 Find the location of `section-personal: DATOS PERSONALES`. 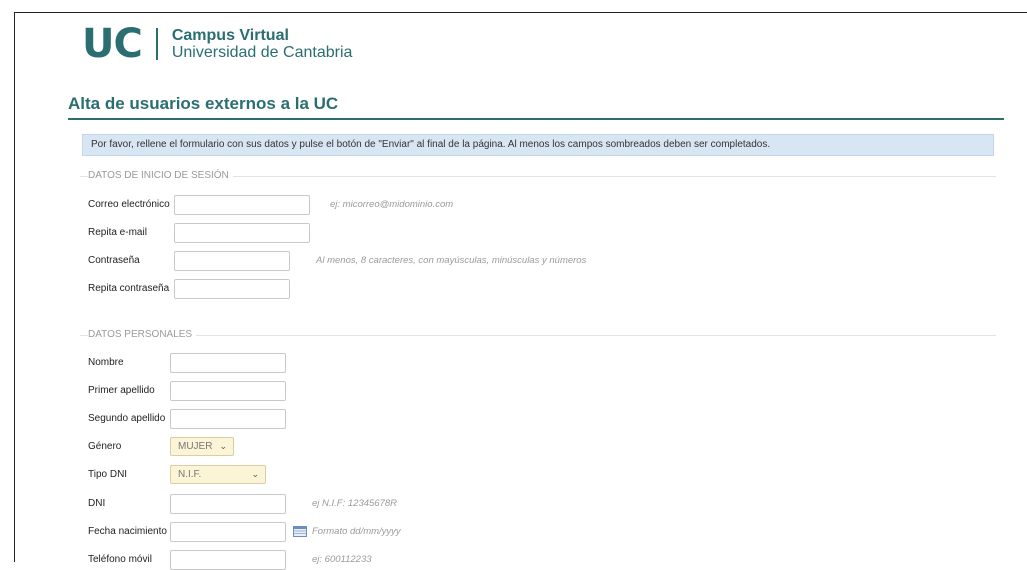

section-personal: DATOS PERSONALES is located at coordinates (538, 335).